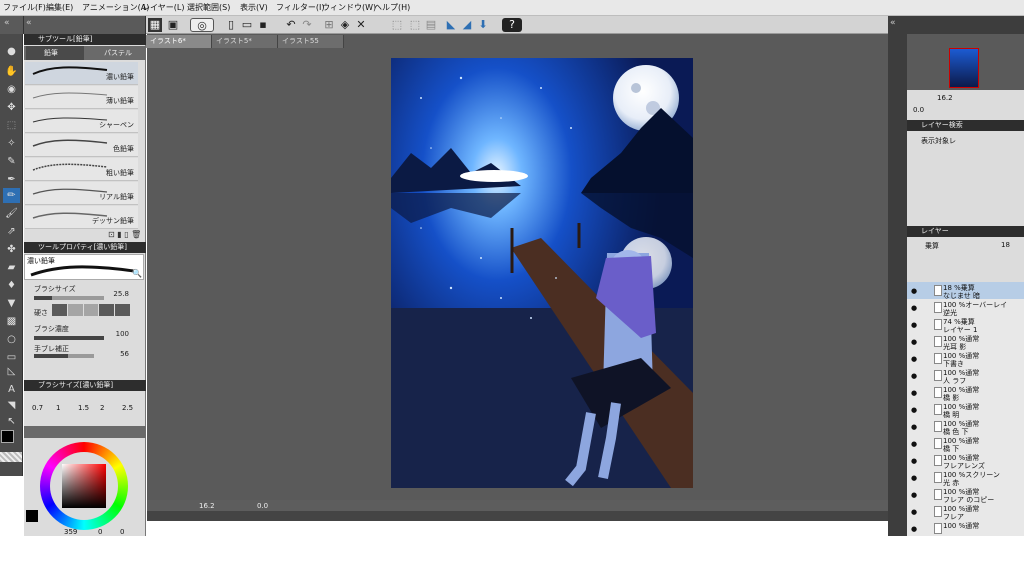  What do you see at coordinates (918, 110) in the screenshot?
I see `navigator-angle: 0.0` at bounding box center [918, 110].